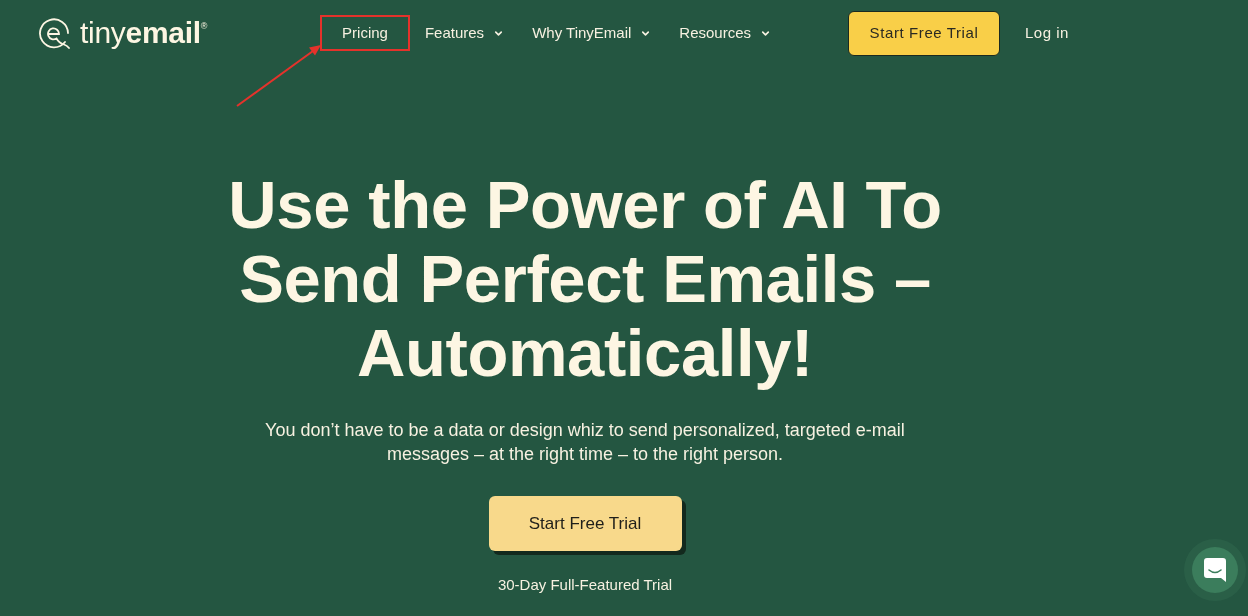  What do you see at coordinates (54, 33) in the screenshot?
I see `logo-icon` at bounding box center [54, 33].